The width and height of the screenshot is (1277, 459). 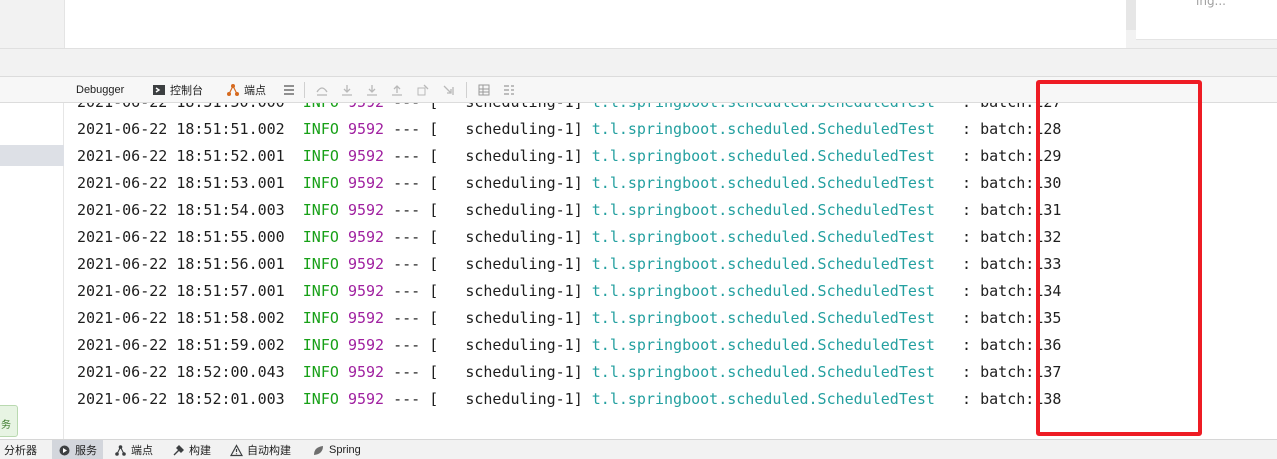 What do you see at coordinates (181, 291) in the screenshot?
I see `log-date: 2021-06-22 18:51:57.001` at bounding box center [181, 291].